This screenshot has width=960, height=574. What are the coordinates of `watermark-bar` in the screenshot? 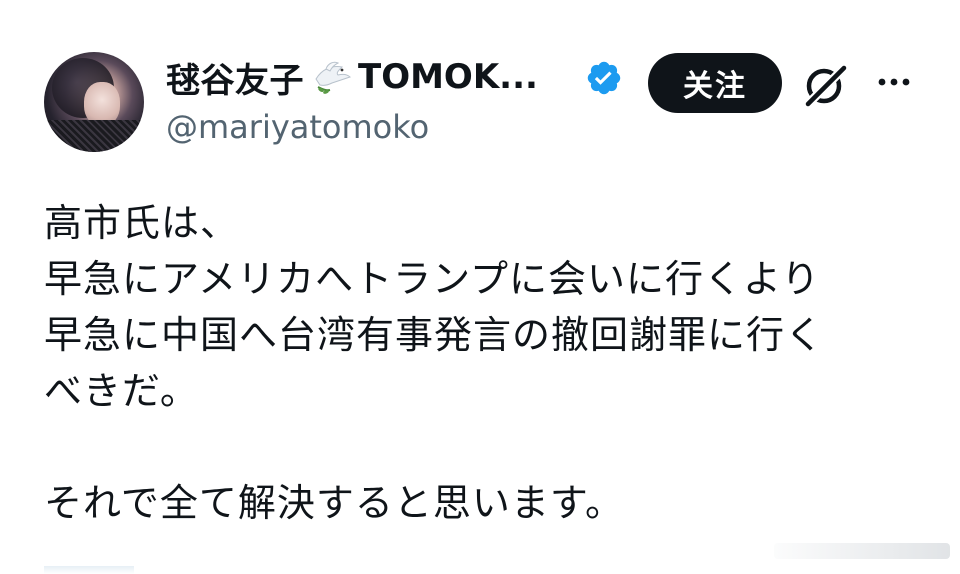 It's located at (862, 551).